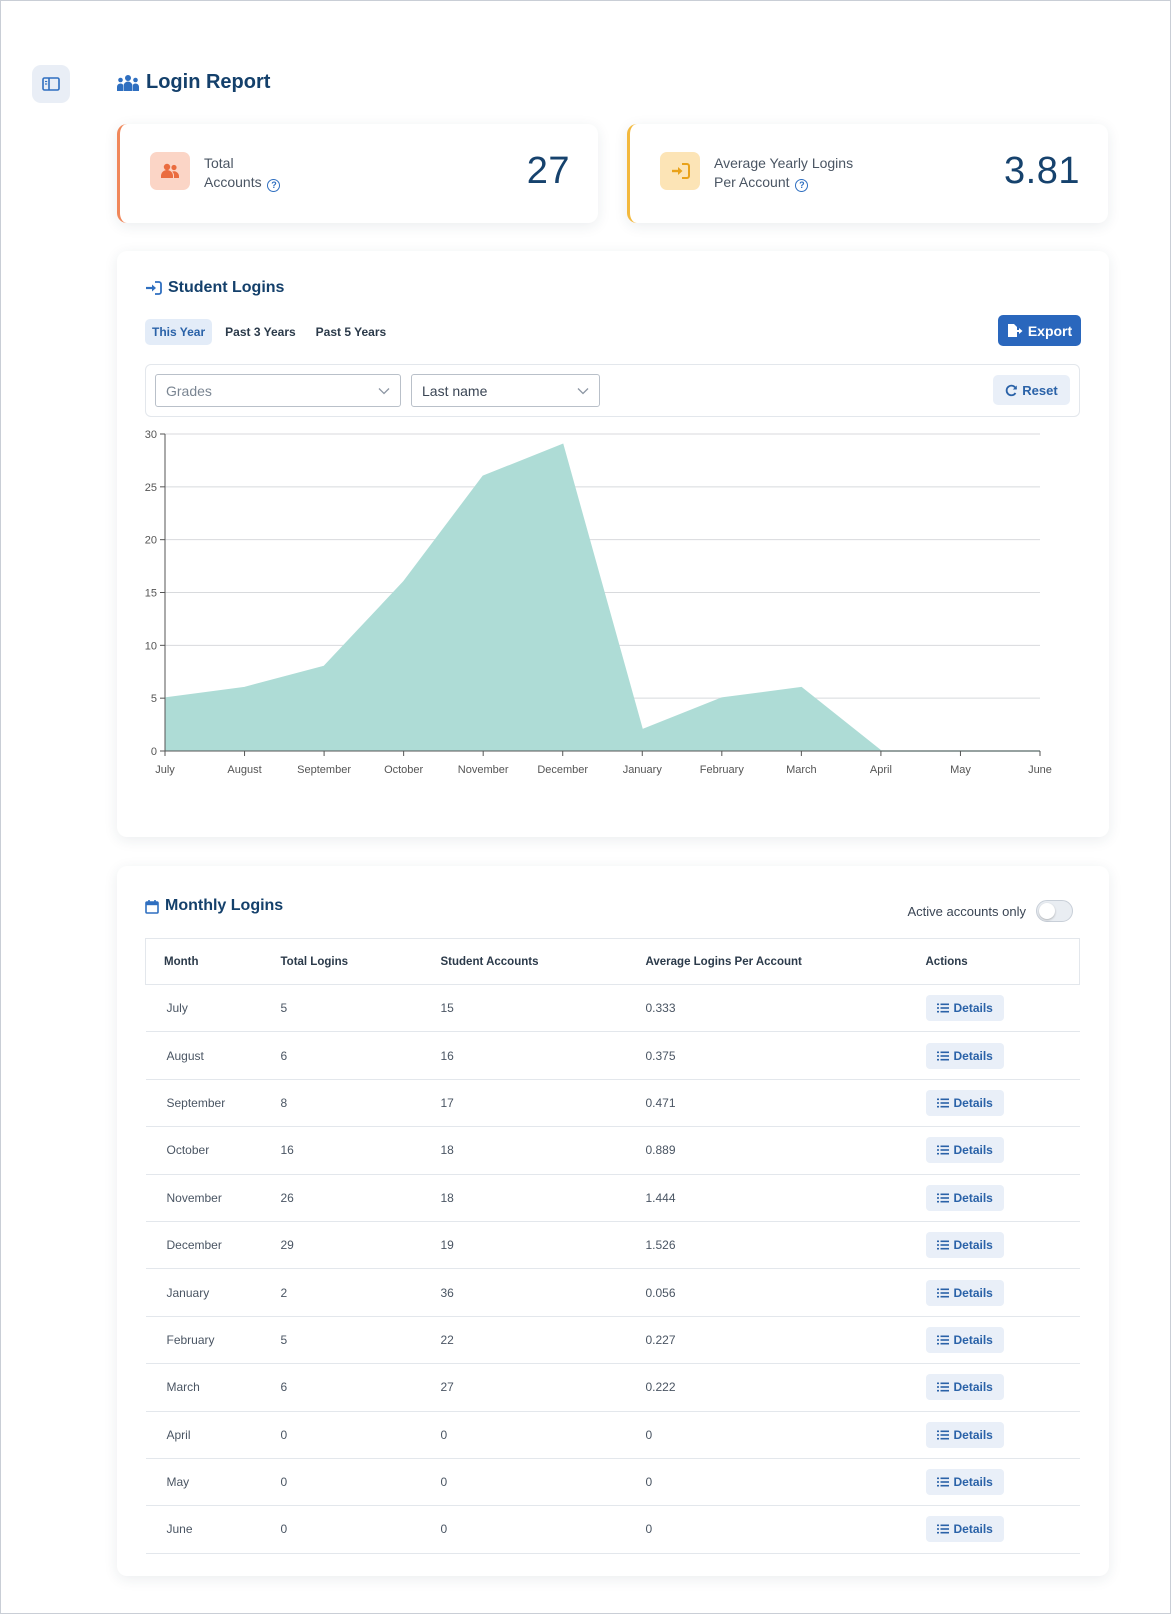  Describe the element at coordinates (260, 332) in the screenshot. I see `tab-past-3-years: Past 3 Years` at that location.